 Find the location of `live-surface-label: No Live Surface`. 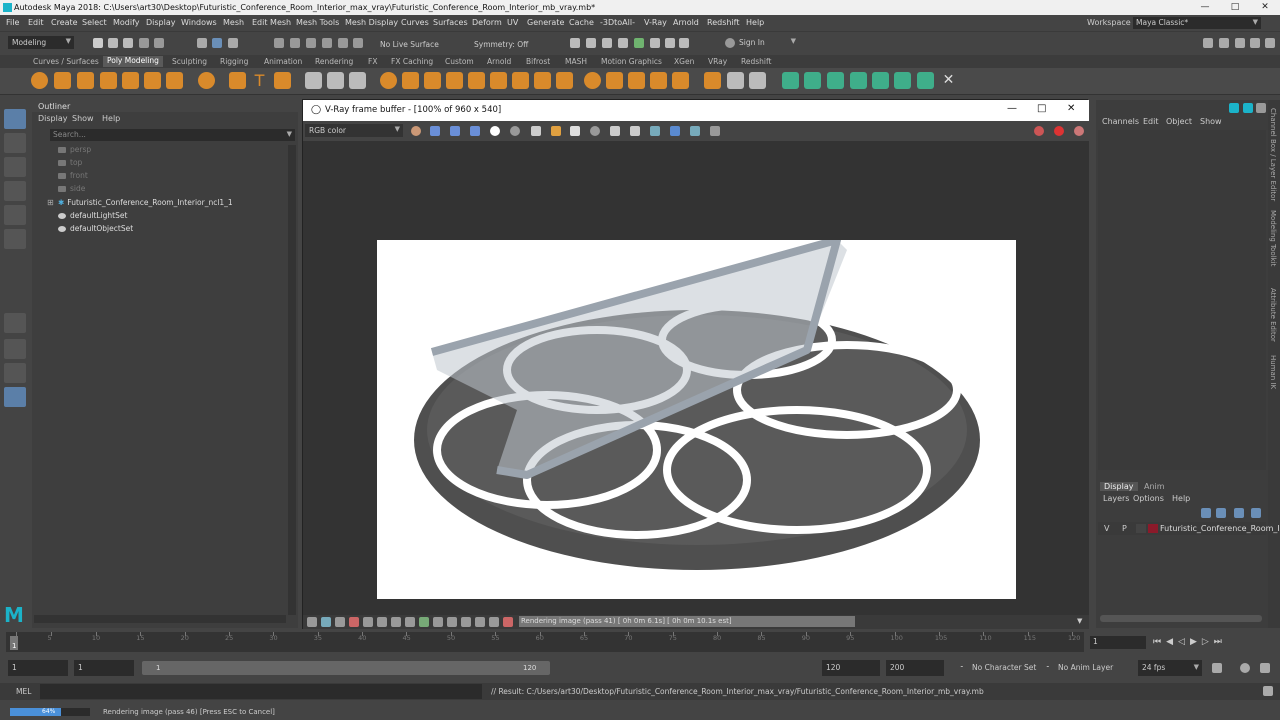

live-surface-label: No Live Surface is located at coordinates (409, 44).